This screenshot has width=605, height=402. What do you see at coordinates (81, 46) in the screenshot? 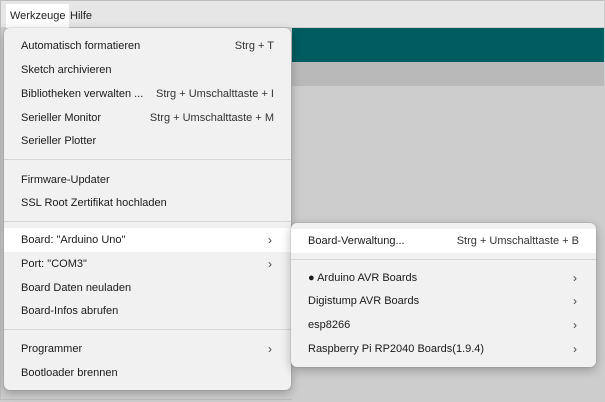
I see `menu-item-label: Automatisch formatieren` at bounding box center [81, 46].